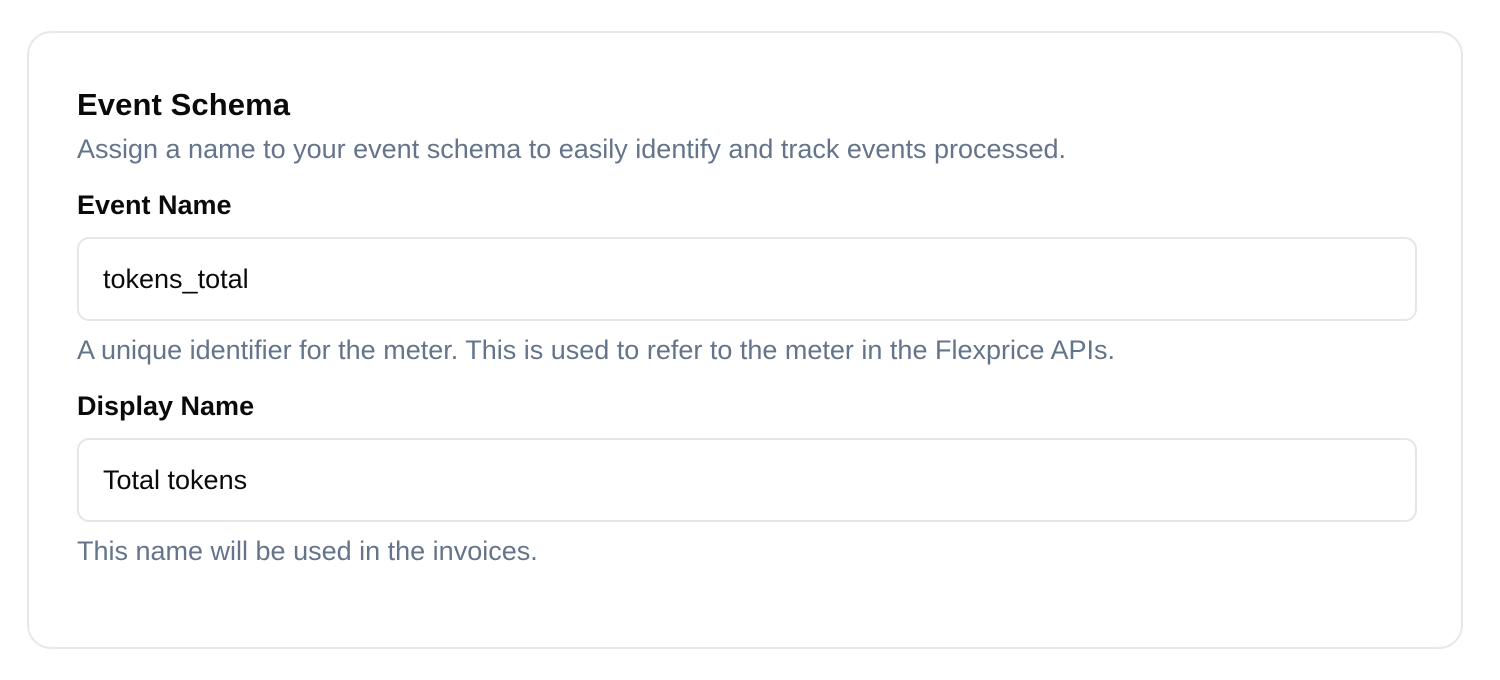  Describe the element at coordinates (307, 551) in the screenshot. I see `display-name-help-text: This name will be used in the invoices.` at that location.